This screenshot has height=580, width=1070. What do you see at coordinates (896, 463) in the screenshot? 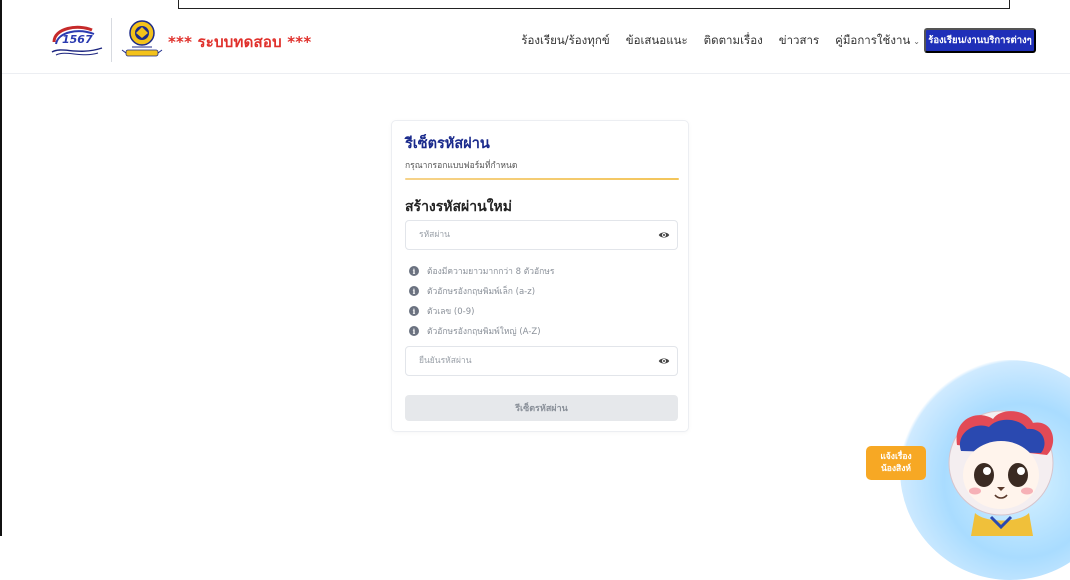
I see `chat-bubble: แจ้งเรื่อง น้องสิงห์` at bounding box center [896, 463].